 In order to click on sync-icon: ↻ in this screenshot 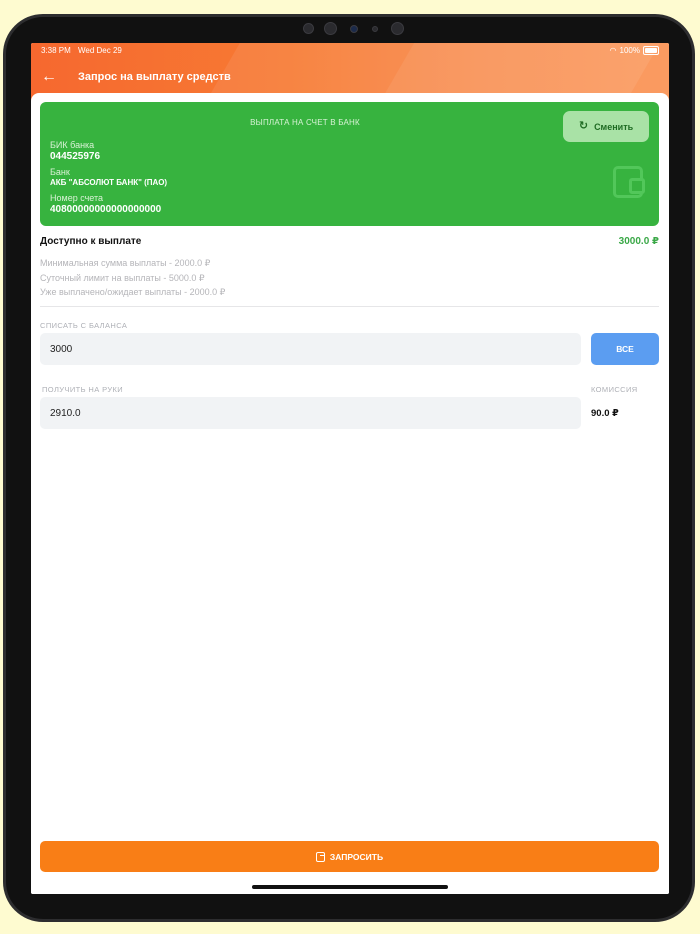, I will do `click(583, 126)`.